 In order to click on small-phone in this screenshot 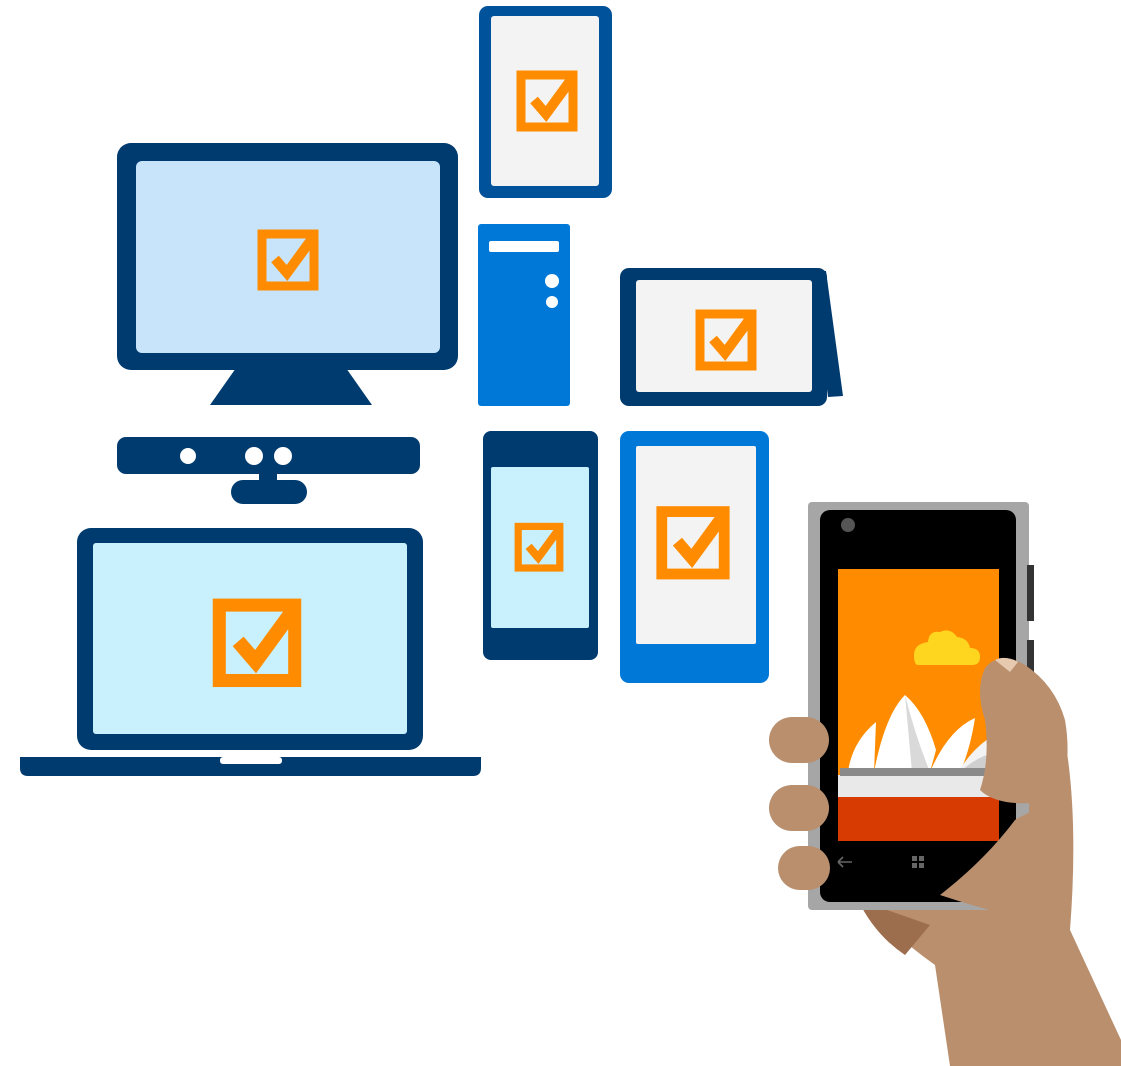, I will do `click(540, 545)`.